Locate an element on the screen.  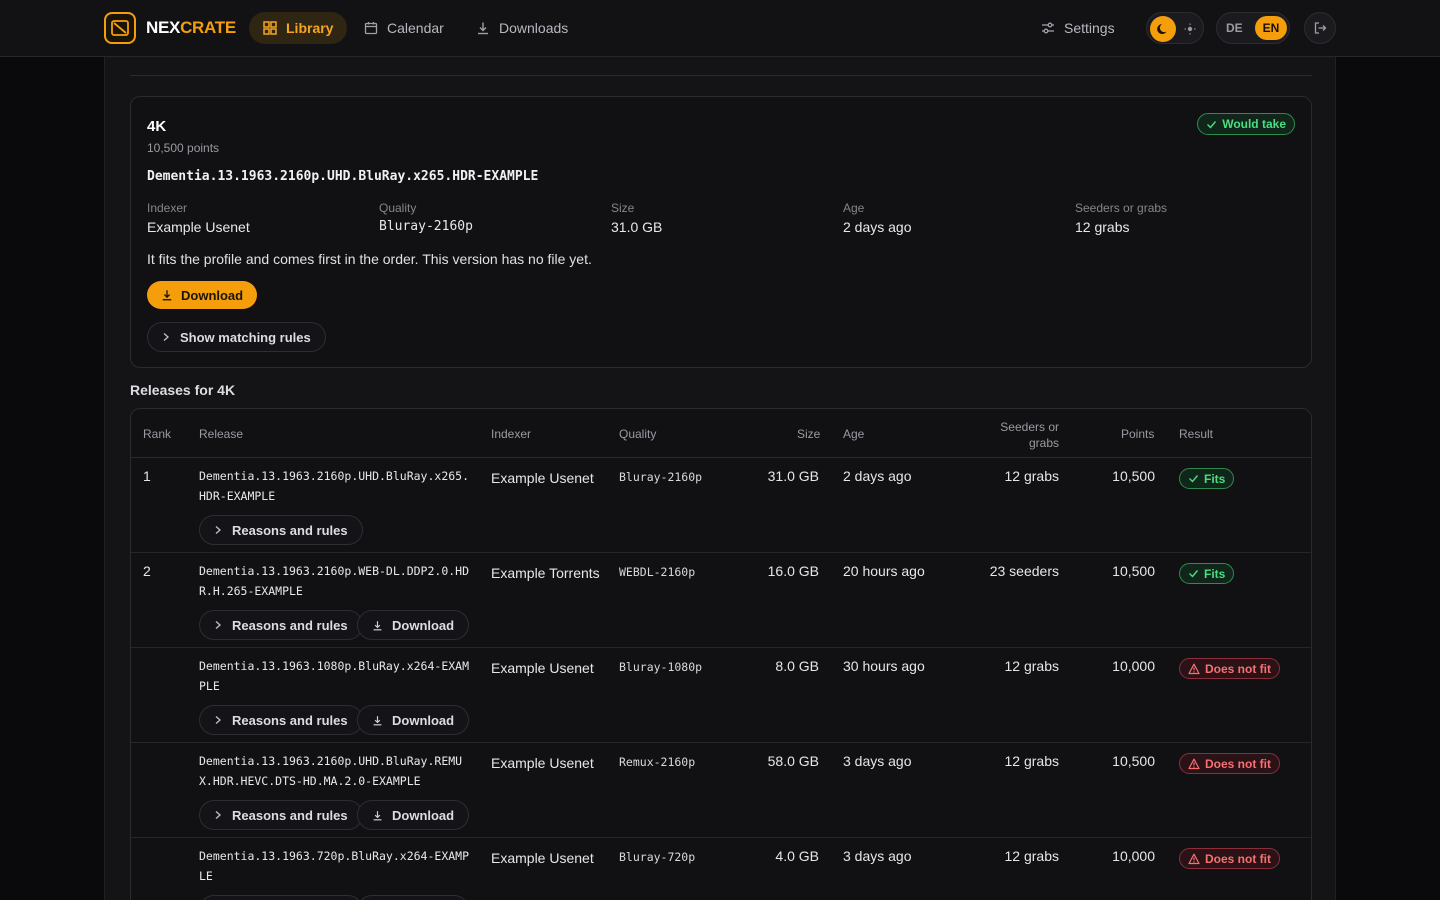
row-result-badge: Does not fit is located at coordinates (1229, 858).